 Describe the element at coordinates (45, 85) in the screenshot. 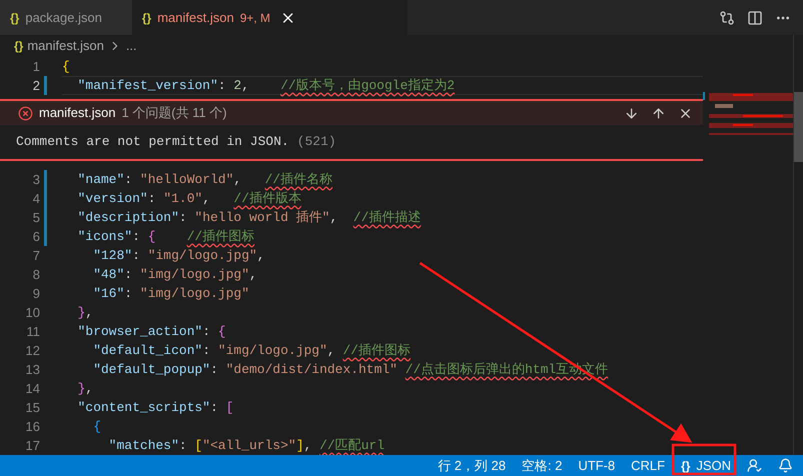

I see `modified-marker` at that location.